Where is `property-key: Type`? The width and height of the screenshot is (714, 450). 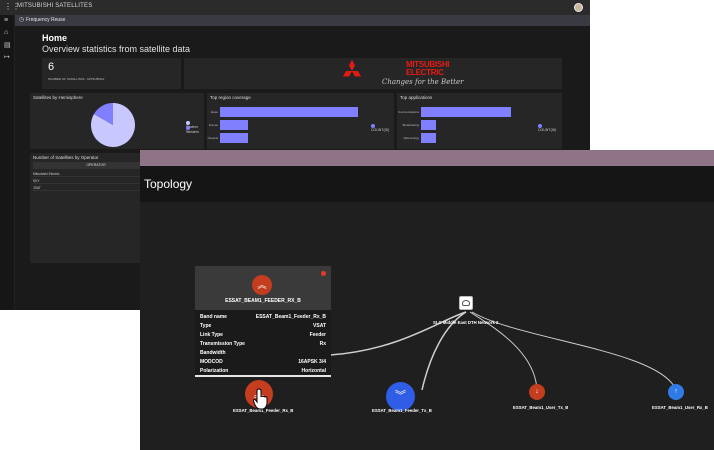
property-key: Type is located at coordinates (206, 326).